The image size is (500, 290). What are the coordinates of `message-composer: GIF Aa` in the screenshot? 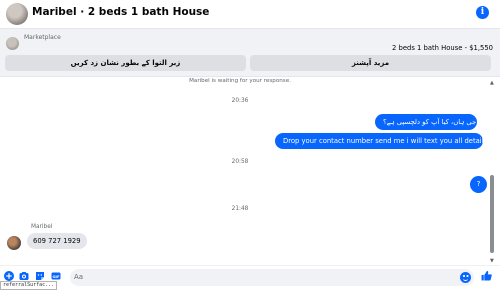 It's located at (250, 277).